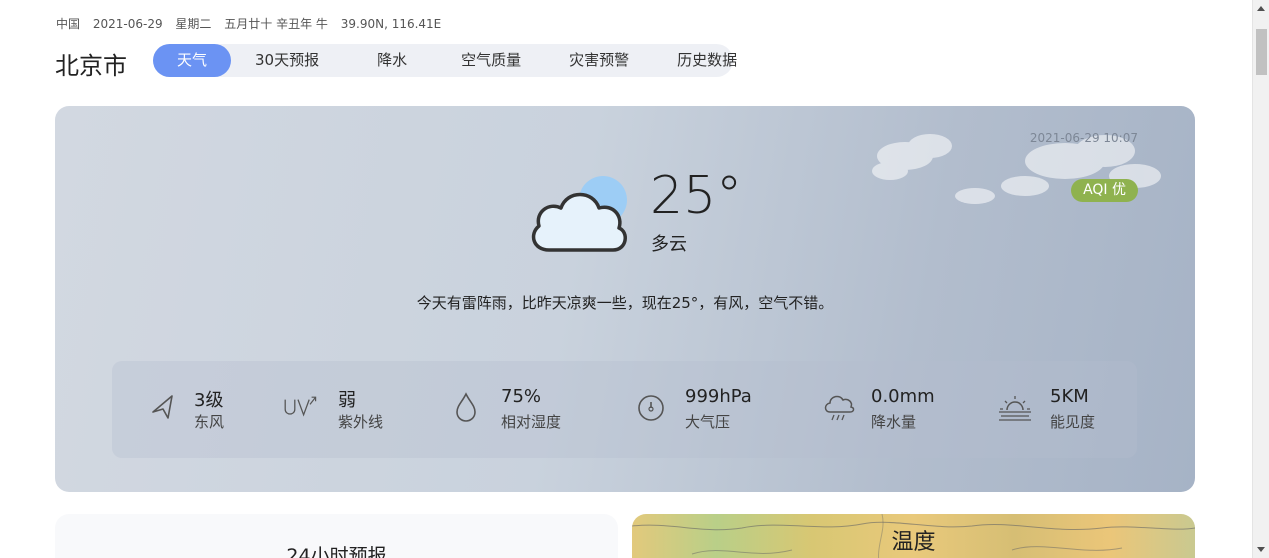 The width and height of the screenshot is (1269, 558). I want to click on scroll-up-arrow-icon, so click(1261, 8).